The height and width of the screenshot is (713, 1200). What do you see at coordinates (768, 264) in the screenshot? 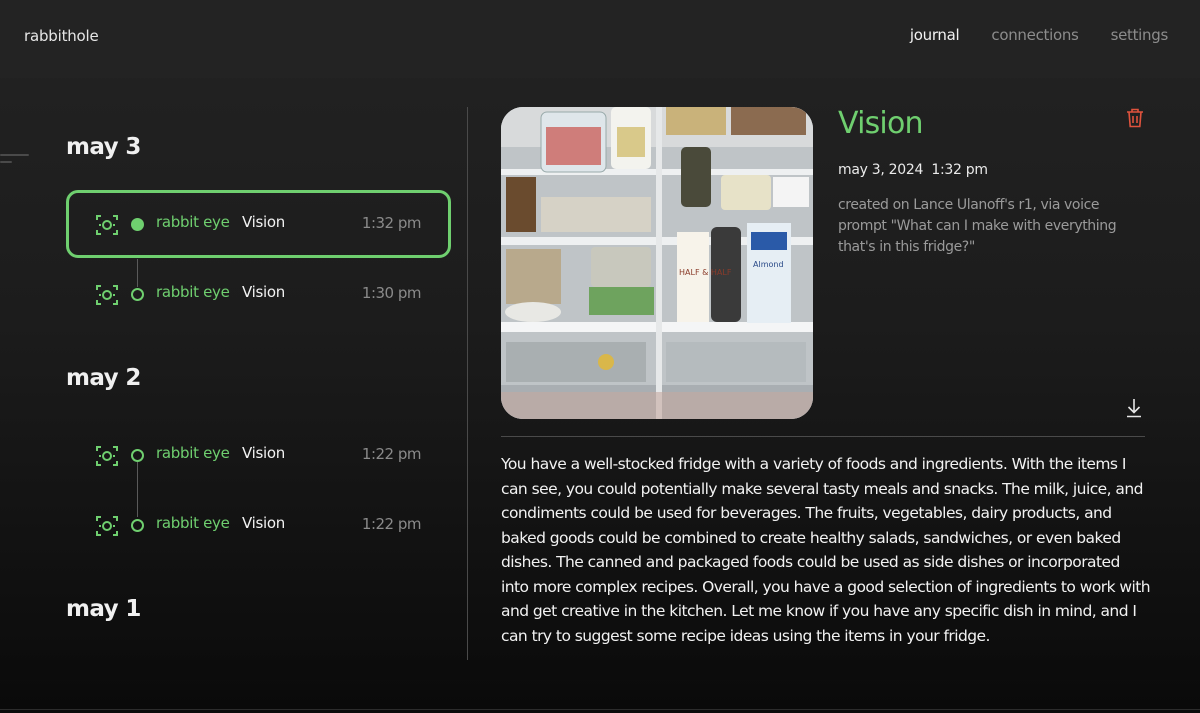
I see `carton-label: Almond` at bounding box center [768, 264].